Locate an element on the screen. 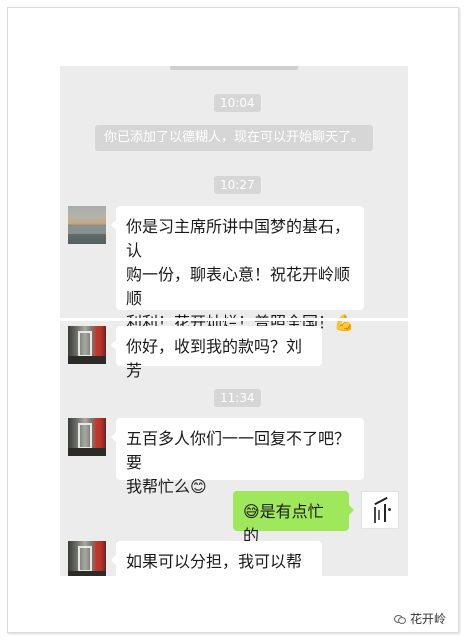 This screenshot has width=466, height=640. landscape-avatar is located at coordinates (87, 225).